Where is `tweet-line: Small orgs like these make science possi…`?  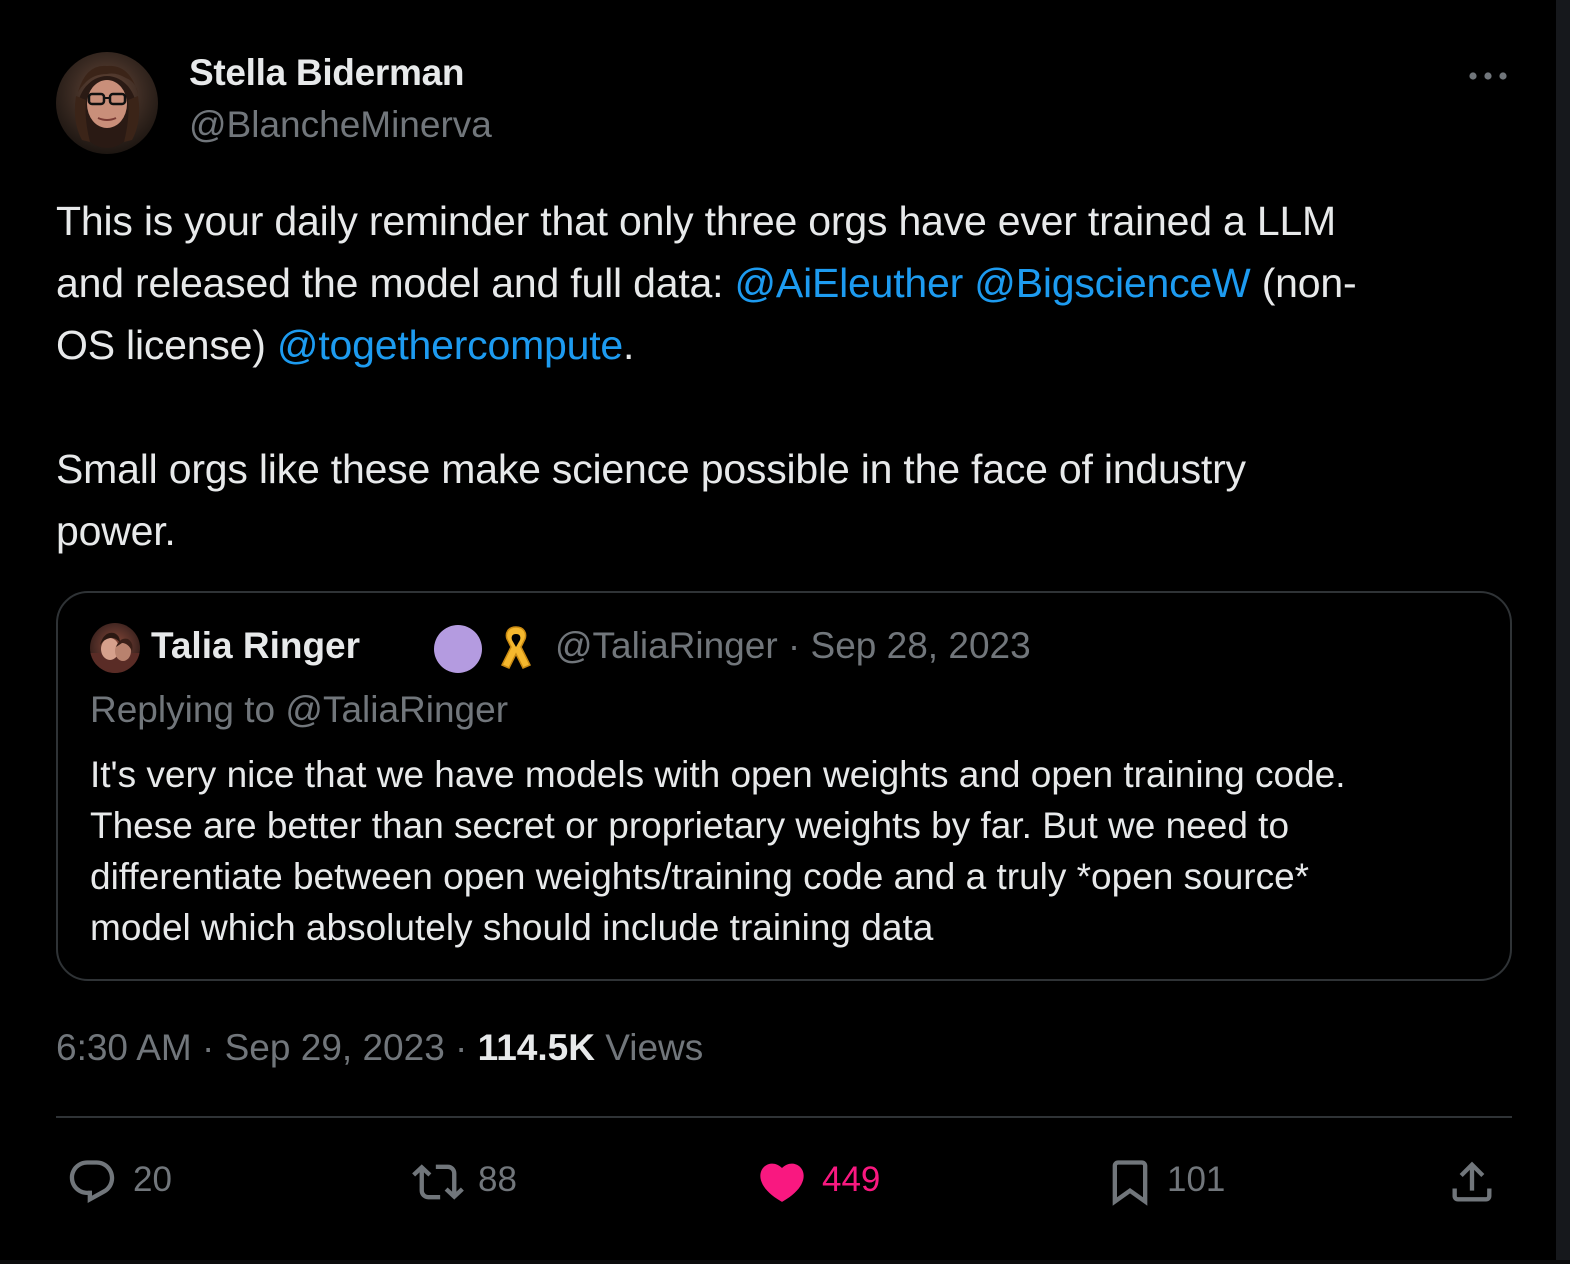 tweet-line: Small orgs like these make science possi… is located at coordinates (776, 469).